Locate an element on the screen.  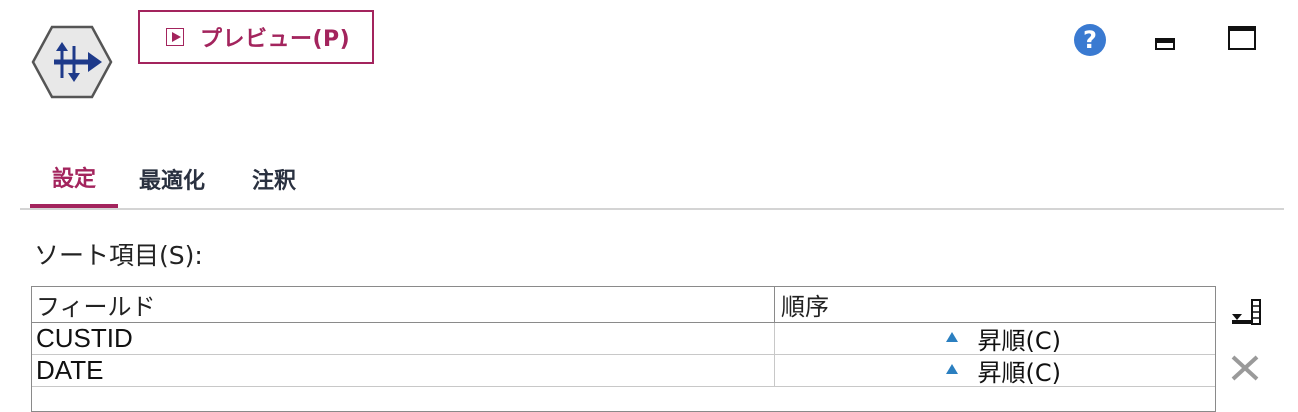
table-header: フィールド 順序 is located at coordinates (623, 305).